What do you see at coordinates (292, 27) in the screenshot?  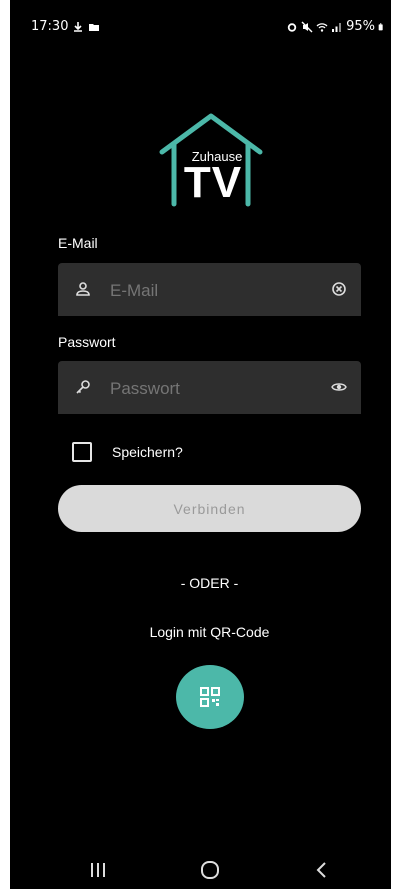 I see `alarm-icon` at bounding box center [292, 27].